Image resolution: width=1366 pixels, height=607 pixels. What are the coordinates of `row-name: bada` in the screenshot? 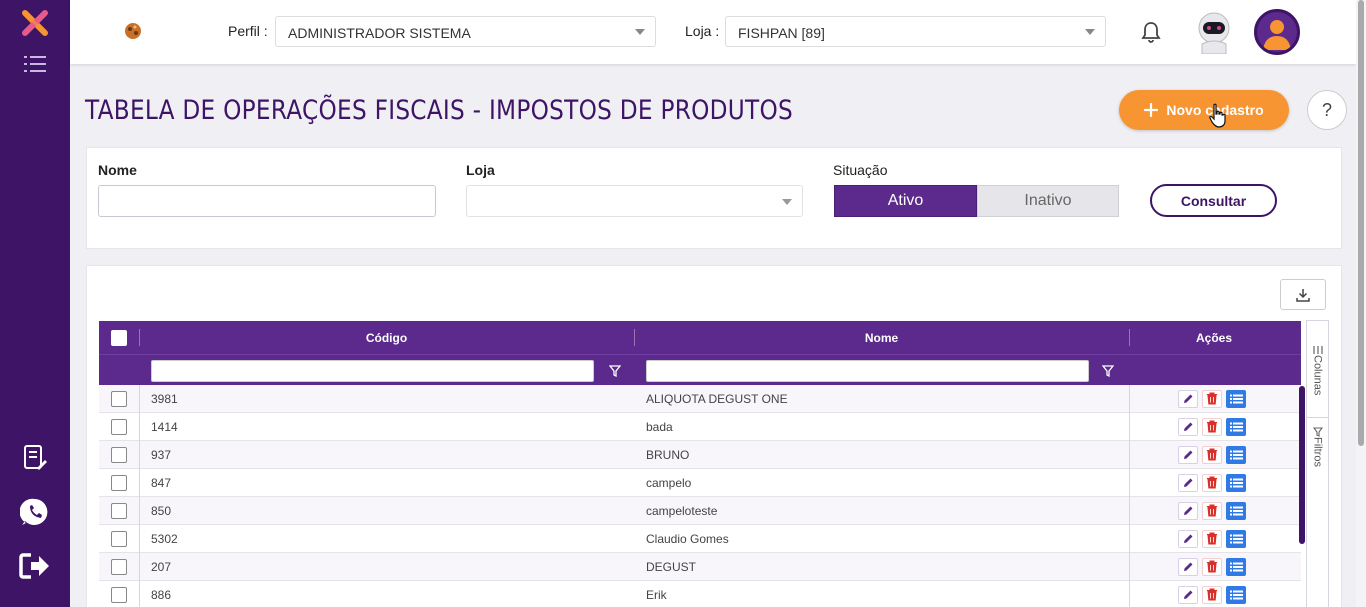 It's located at (659, 426).